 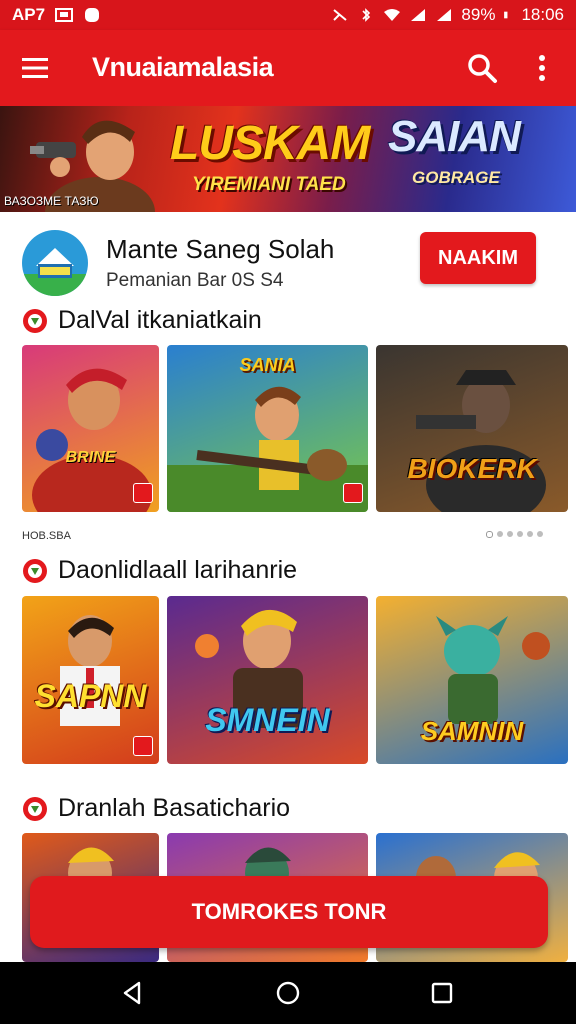 I want to click on search-icon, so click(x=482, y=68).